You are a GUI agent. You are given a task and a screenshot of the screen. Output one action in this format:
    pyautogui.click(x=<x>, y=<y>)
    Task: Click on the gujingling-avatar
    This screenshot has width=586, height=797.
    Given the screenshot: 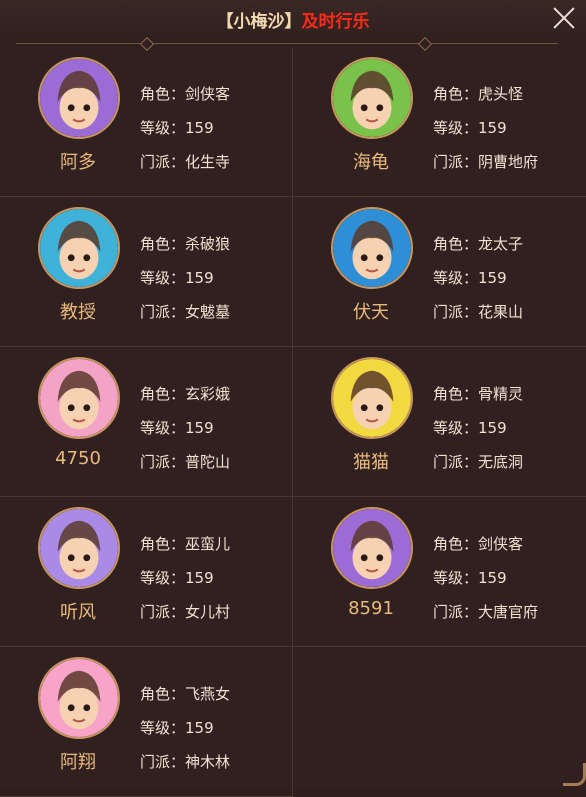 What is the action you would take?
    pyautogui.click(x=372, y=398)
    